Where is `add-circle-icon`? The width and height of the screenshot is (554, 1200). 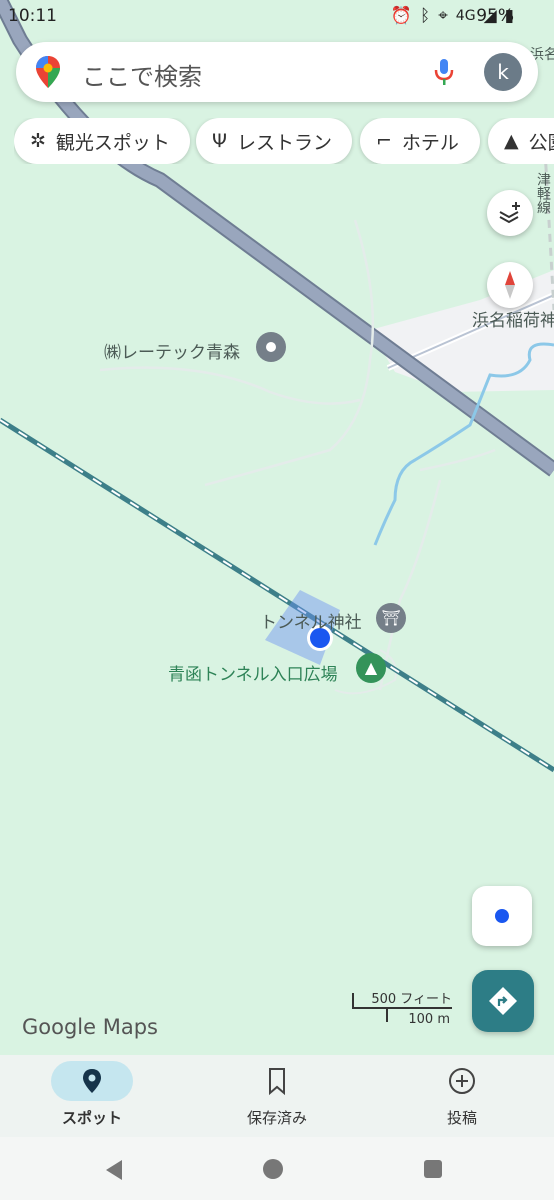
add-circle-icon is located at coordinates (462, 1081).